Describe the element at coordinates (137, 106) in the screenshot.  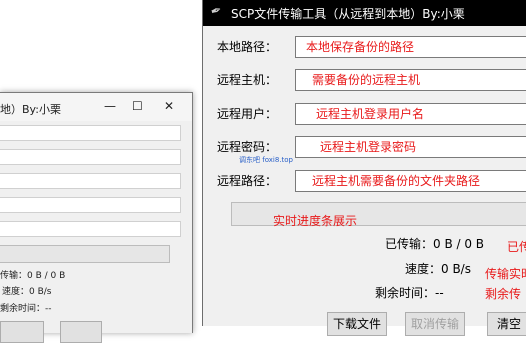
I see `maximize-icon: ☐` at that location.